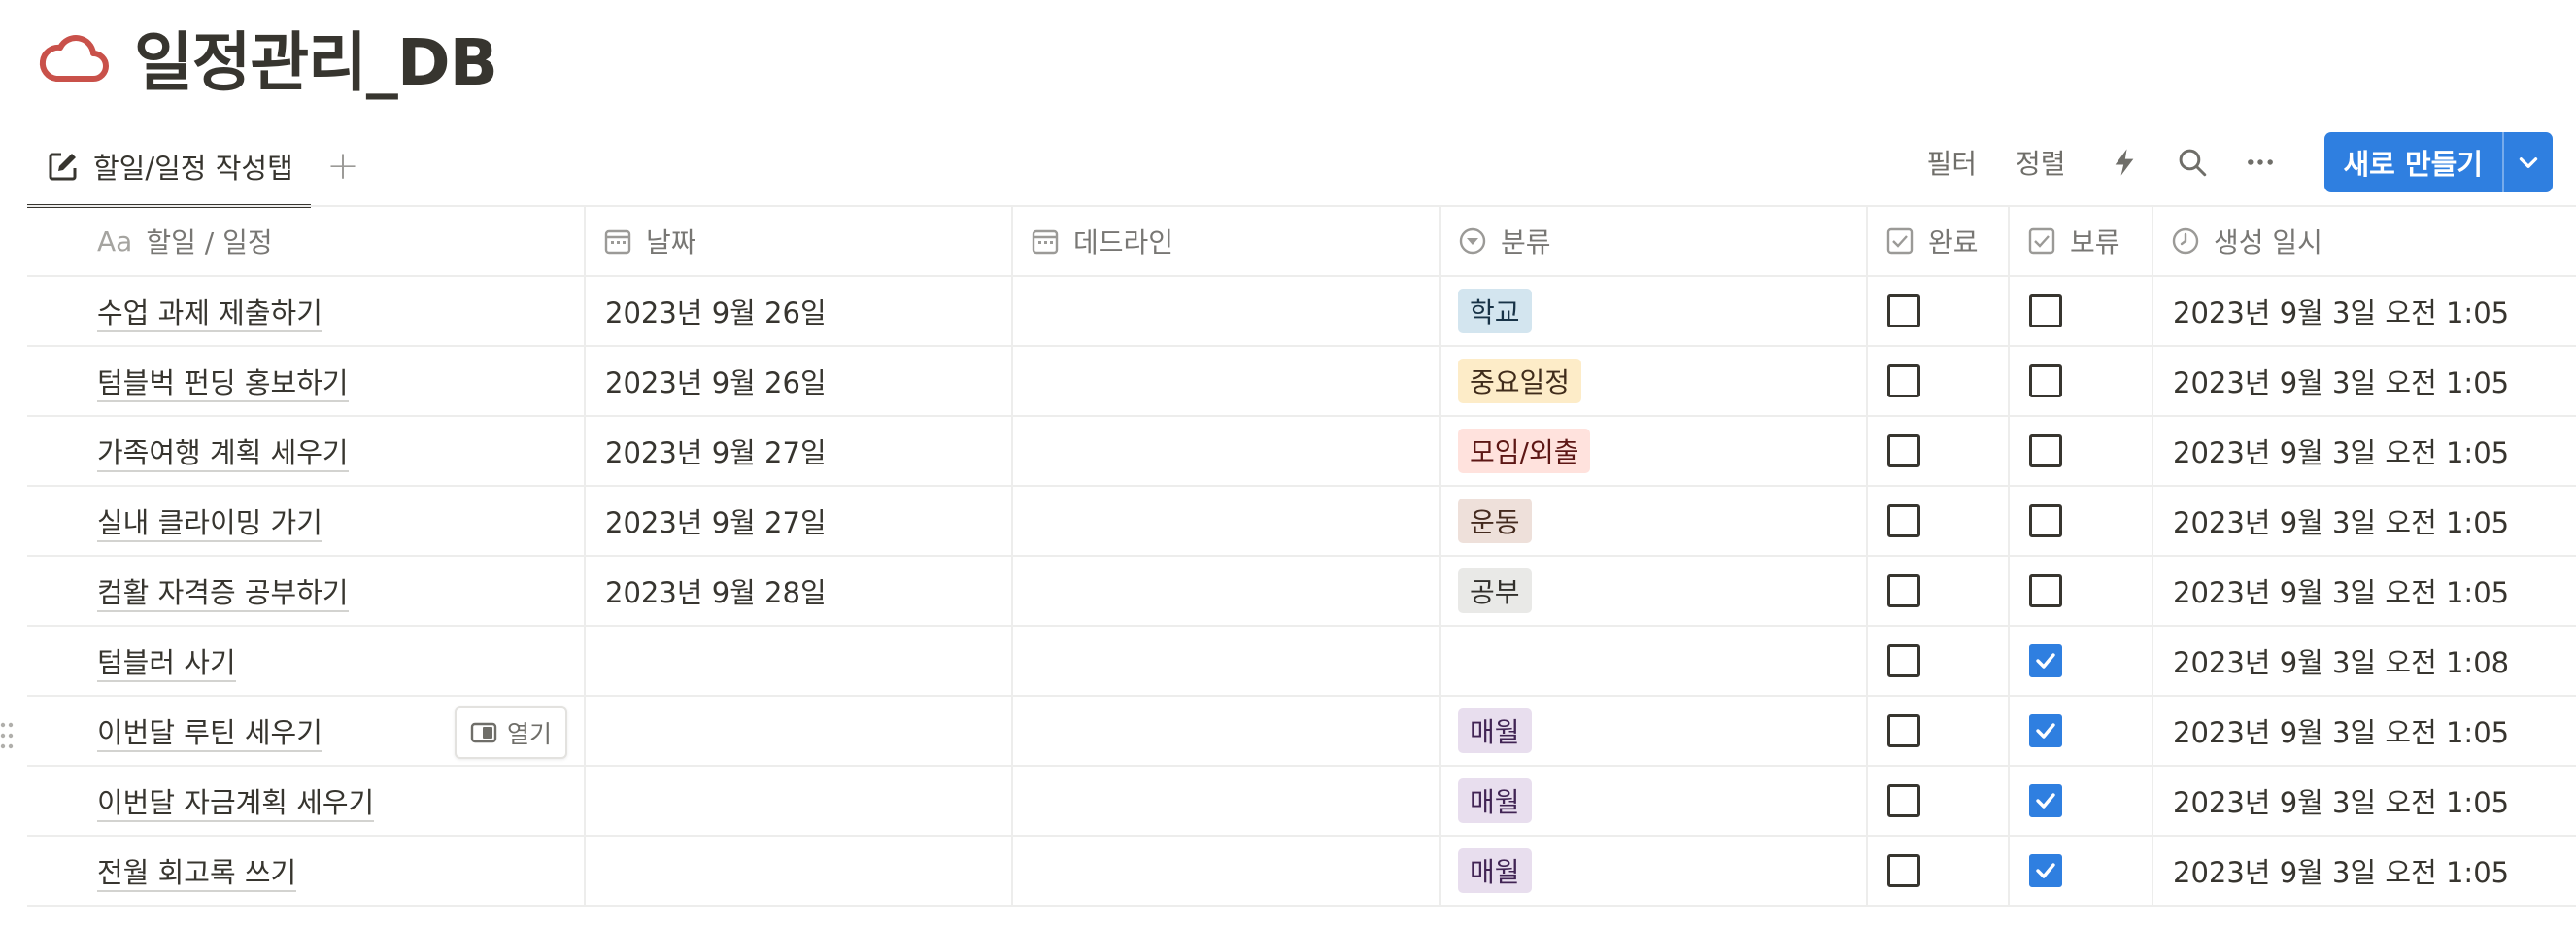 The width and height of the screenshot is (2576, 929). Describe the element at coordinates (197, 874) in the screenshot. I see `row-title: 전월 회고록 쓰기` at that location.